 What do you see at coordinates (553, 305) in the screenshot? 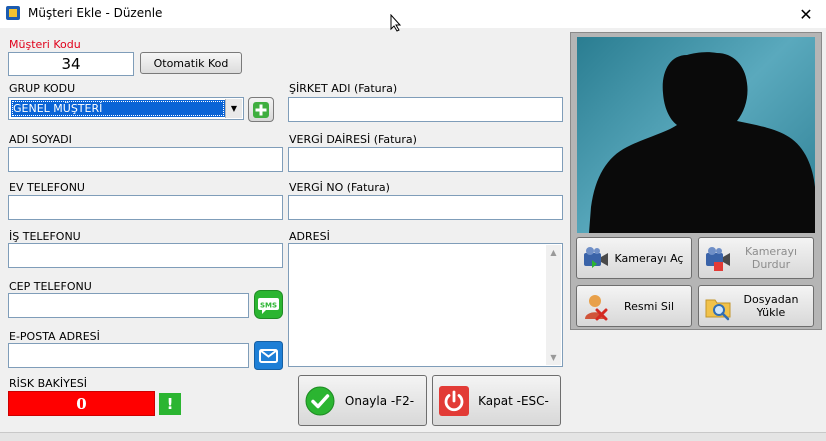
I see `address-scrollbar: ▲ ▼` at bounding box center [553, 305].